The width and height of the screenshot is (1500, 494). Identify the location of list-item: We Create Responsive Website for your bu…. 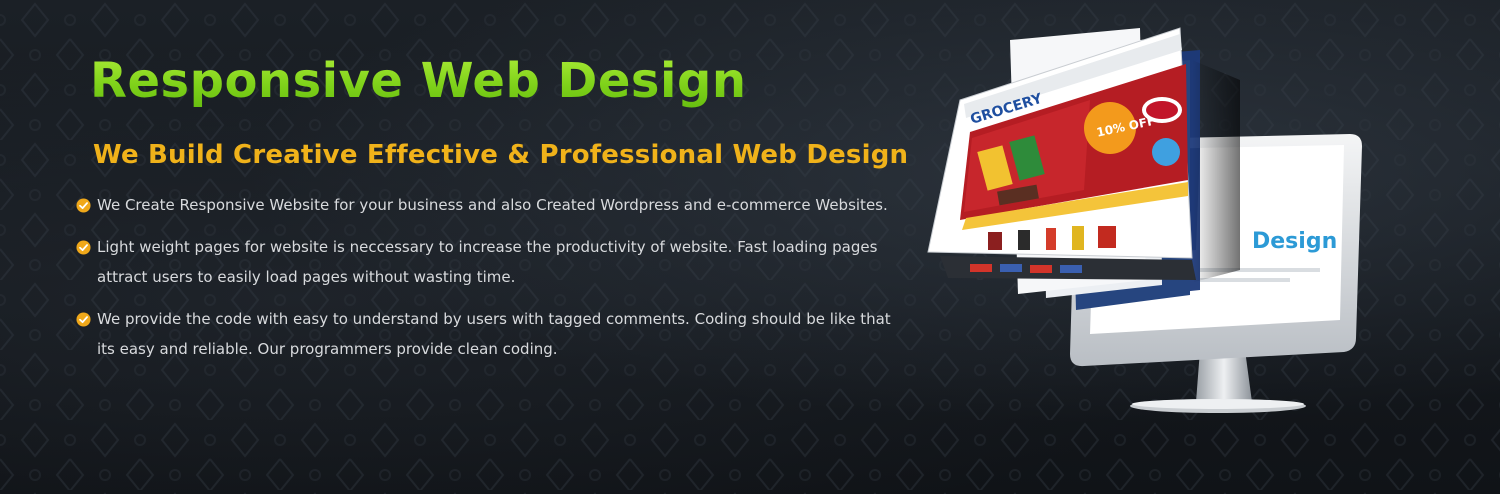
(486, 205).